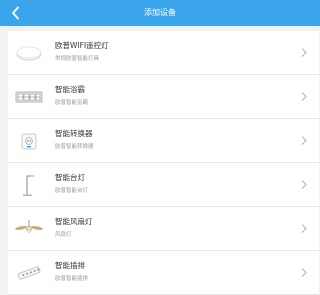  What do you see at coordinates (70, 177) in the screenshot?
I see `device-title: 智能台灯` at bounding box center [70, 177].